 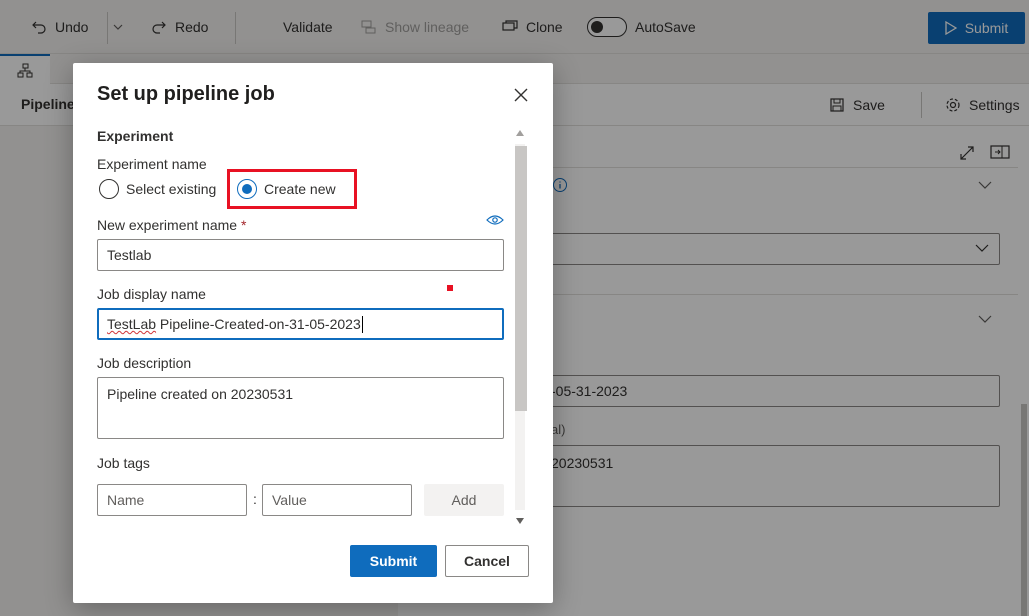 What do you see at coordinates (450, 288) in the screenshot?
I see `annotation-marker` at bounding box center [450, 288].